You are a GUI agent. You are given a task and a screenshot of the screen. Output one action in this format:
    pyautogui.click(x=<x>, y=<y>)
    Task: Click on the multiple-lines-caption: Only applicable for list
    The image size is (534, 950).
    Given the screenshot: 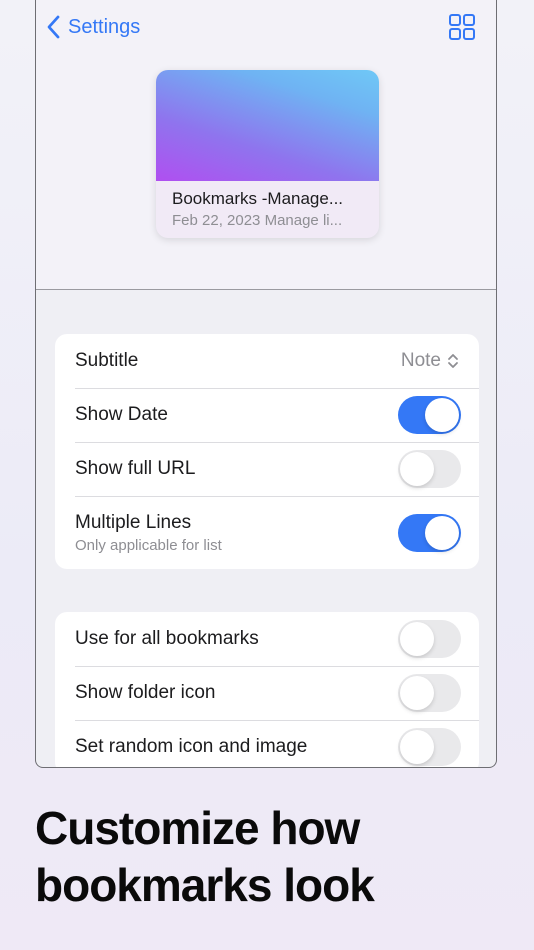 What is the action you would take?
    pyautogui.click(x=148, y=545)
    